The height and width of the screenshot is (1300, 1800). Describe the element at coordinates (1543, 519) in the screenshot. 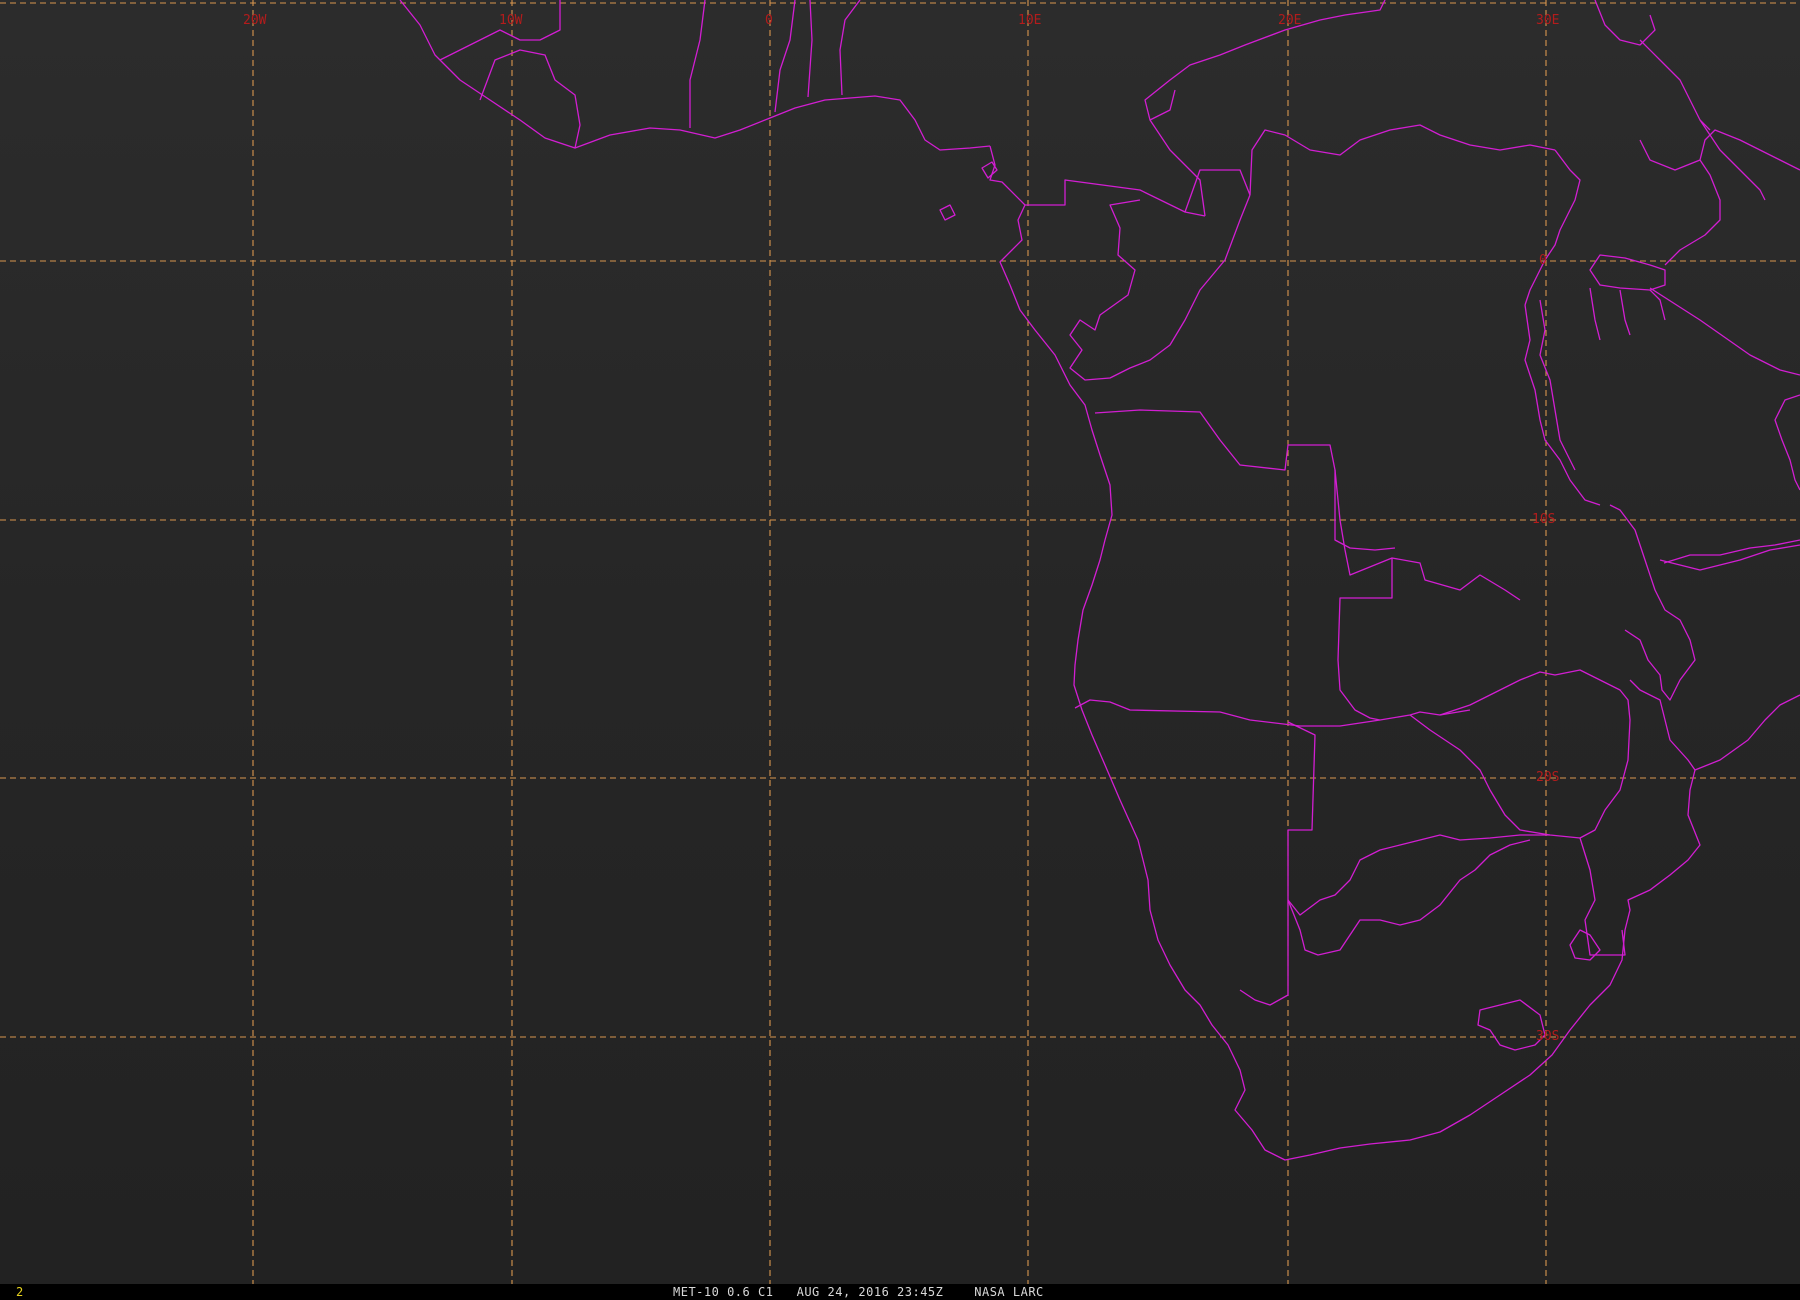

I see `grid-label-lat-10s: 10S` at that location.